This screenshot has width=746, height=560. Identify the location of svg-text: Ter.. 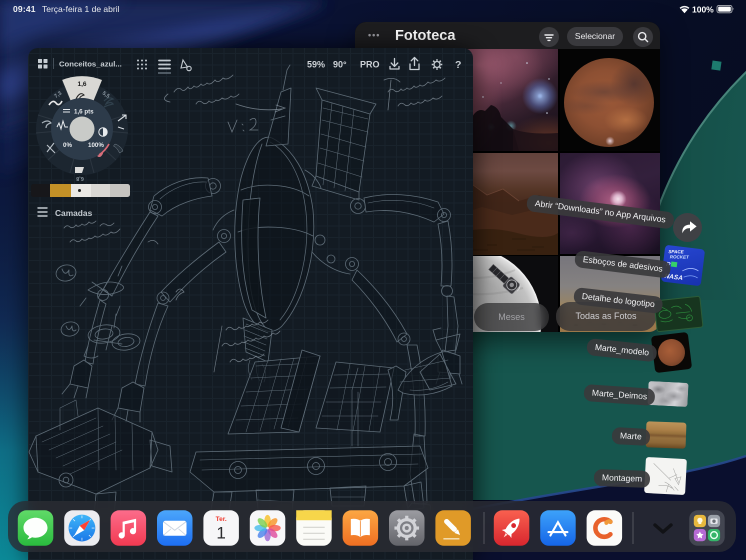
(221, 519).